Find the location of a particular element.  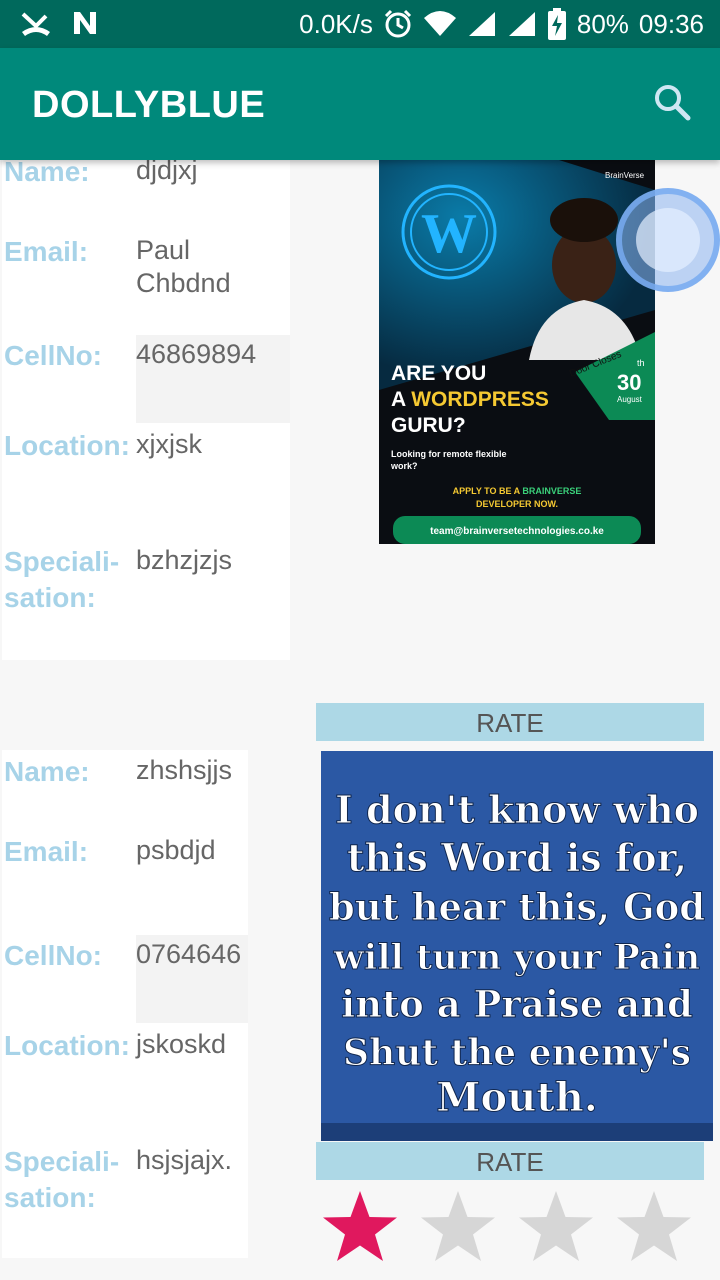

specialisation-value: bzhzjzjs is located at coordinates (184, 560).